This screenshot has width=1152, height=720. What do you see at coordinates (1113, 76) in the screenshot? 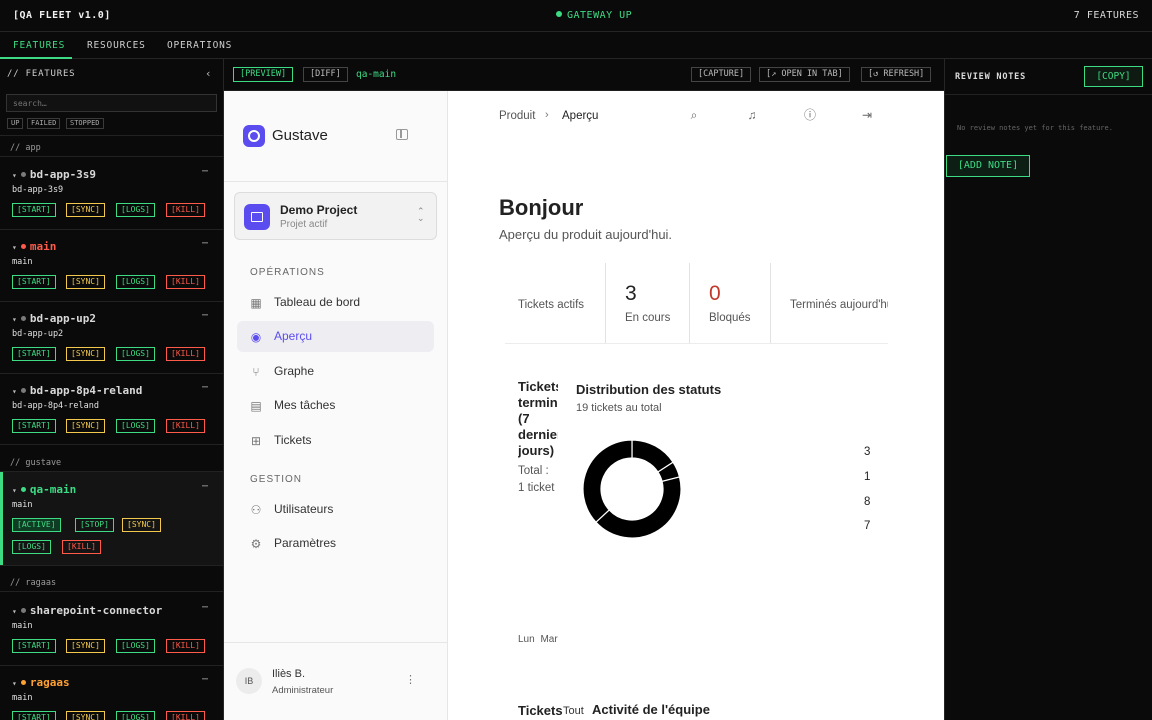
I see `copy-button: [COPY]` at bounding box center [1113, 76].